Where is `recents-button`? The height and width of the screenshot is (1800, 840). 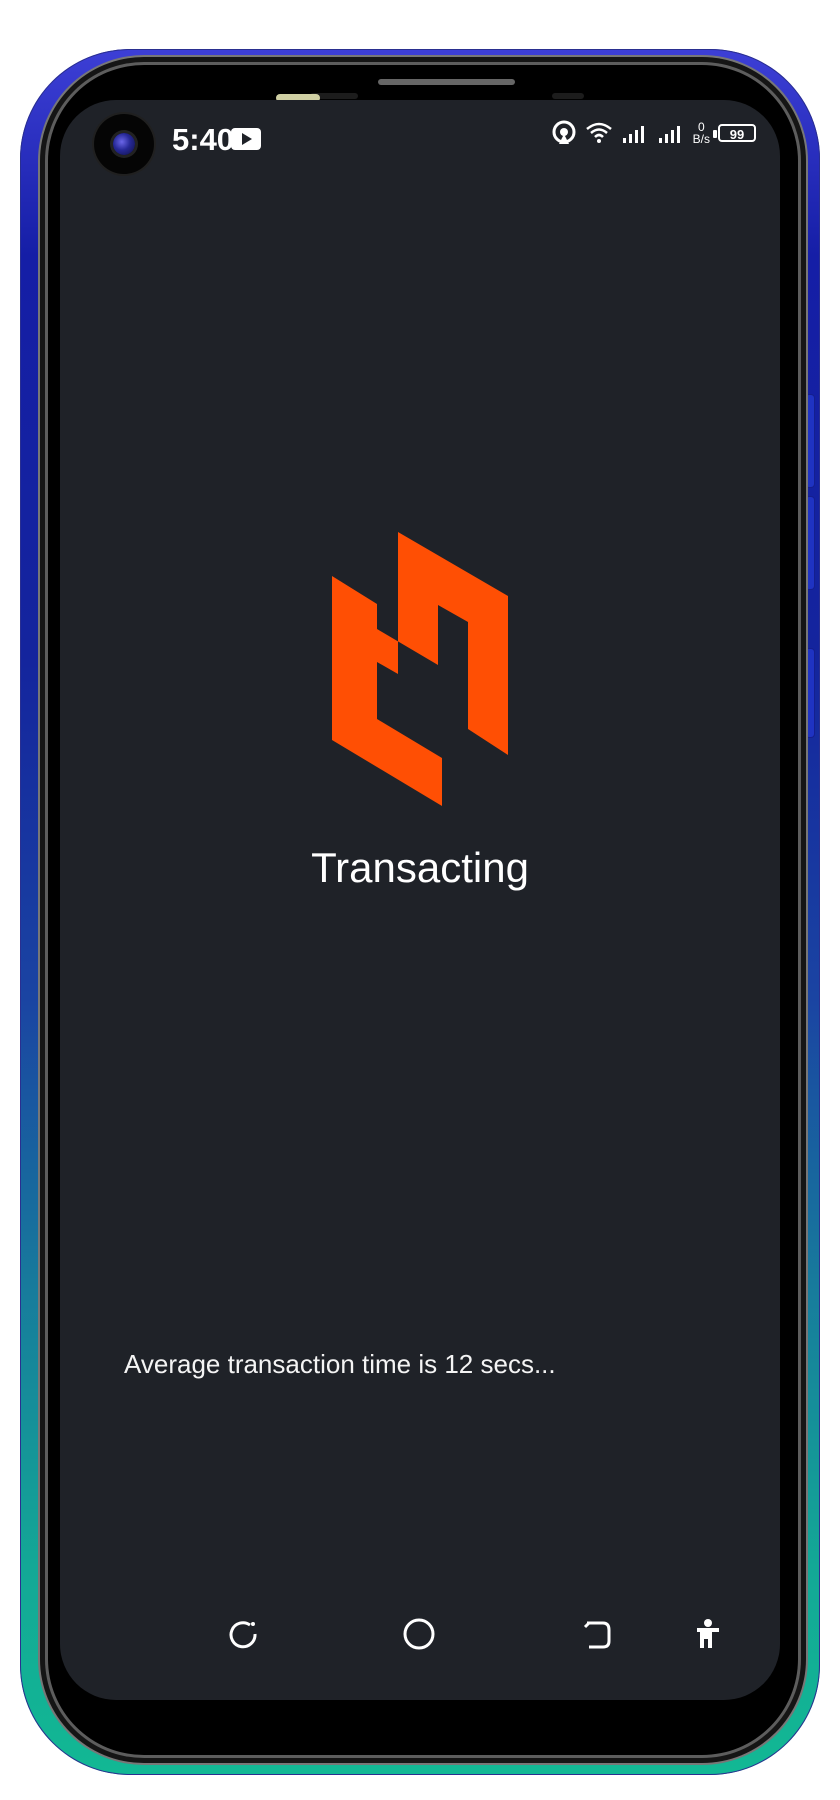 recents-button is located at coordinates (243, 1634).